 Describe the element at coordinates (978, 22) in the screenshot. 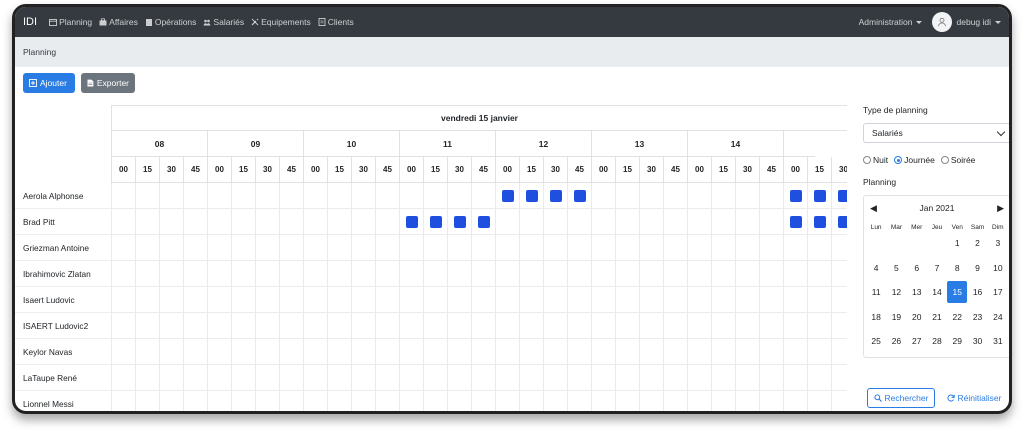

I see `user-menu: debug idi` at that location.